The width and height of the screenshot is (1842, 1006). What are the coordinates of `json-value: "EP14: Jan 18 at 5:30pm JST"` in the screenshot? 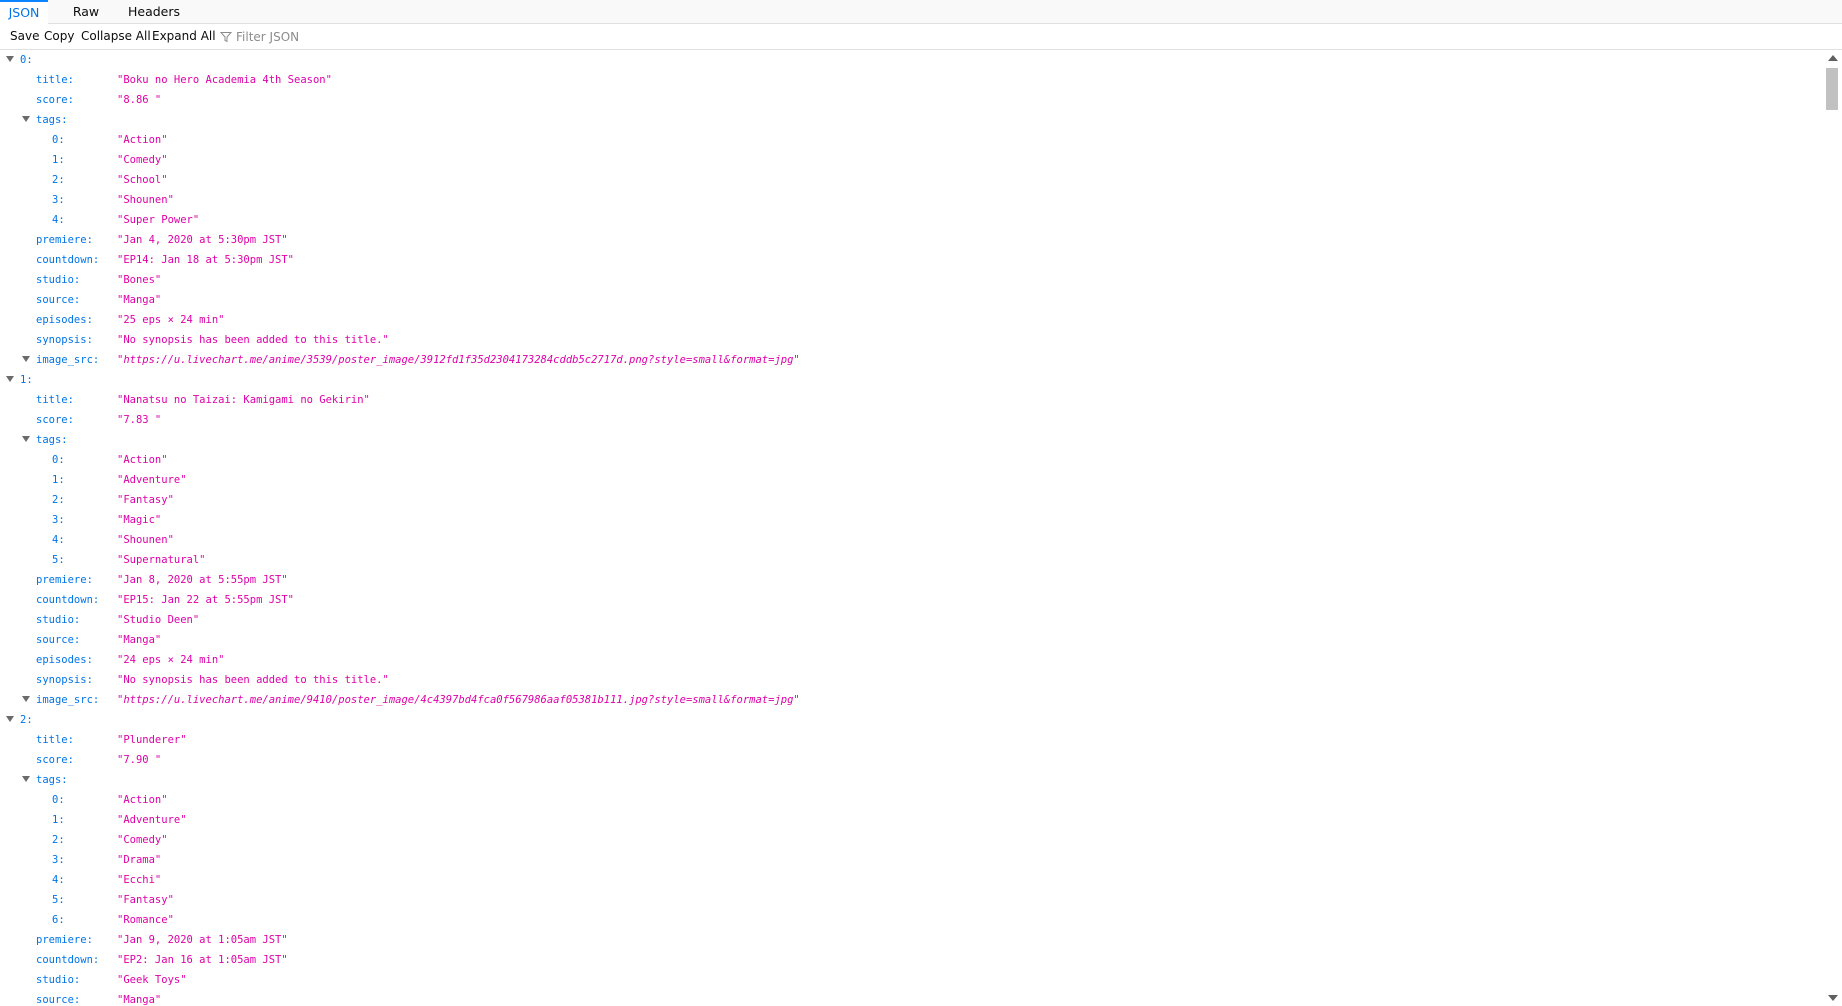 It's located at (206, 260).